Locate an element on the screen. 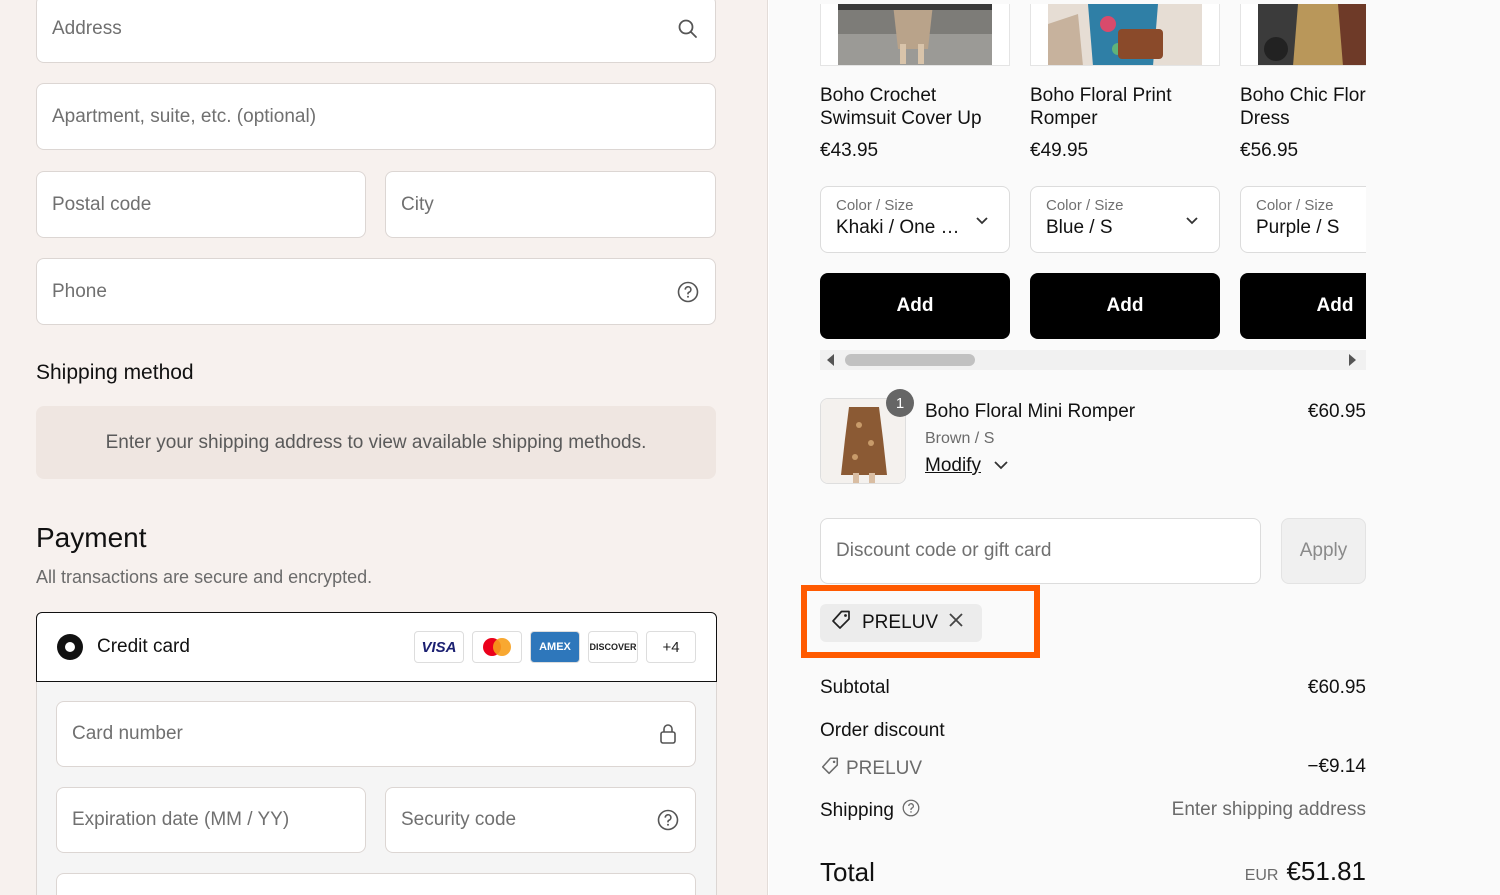  shipping-value: Enter shipping address is located at coordinates (1268, 809).